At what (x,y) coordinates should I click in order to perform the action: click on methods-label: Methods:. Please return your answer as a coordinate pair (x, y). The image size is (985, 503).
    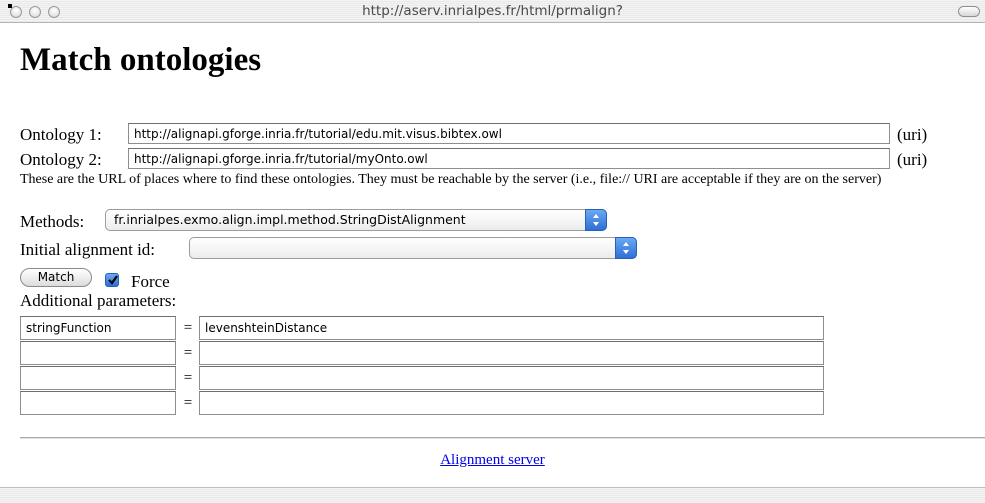
    Looking at the image, I should click on (52, 221).